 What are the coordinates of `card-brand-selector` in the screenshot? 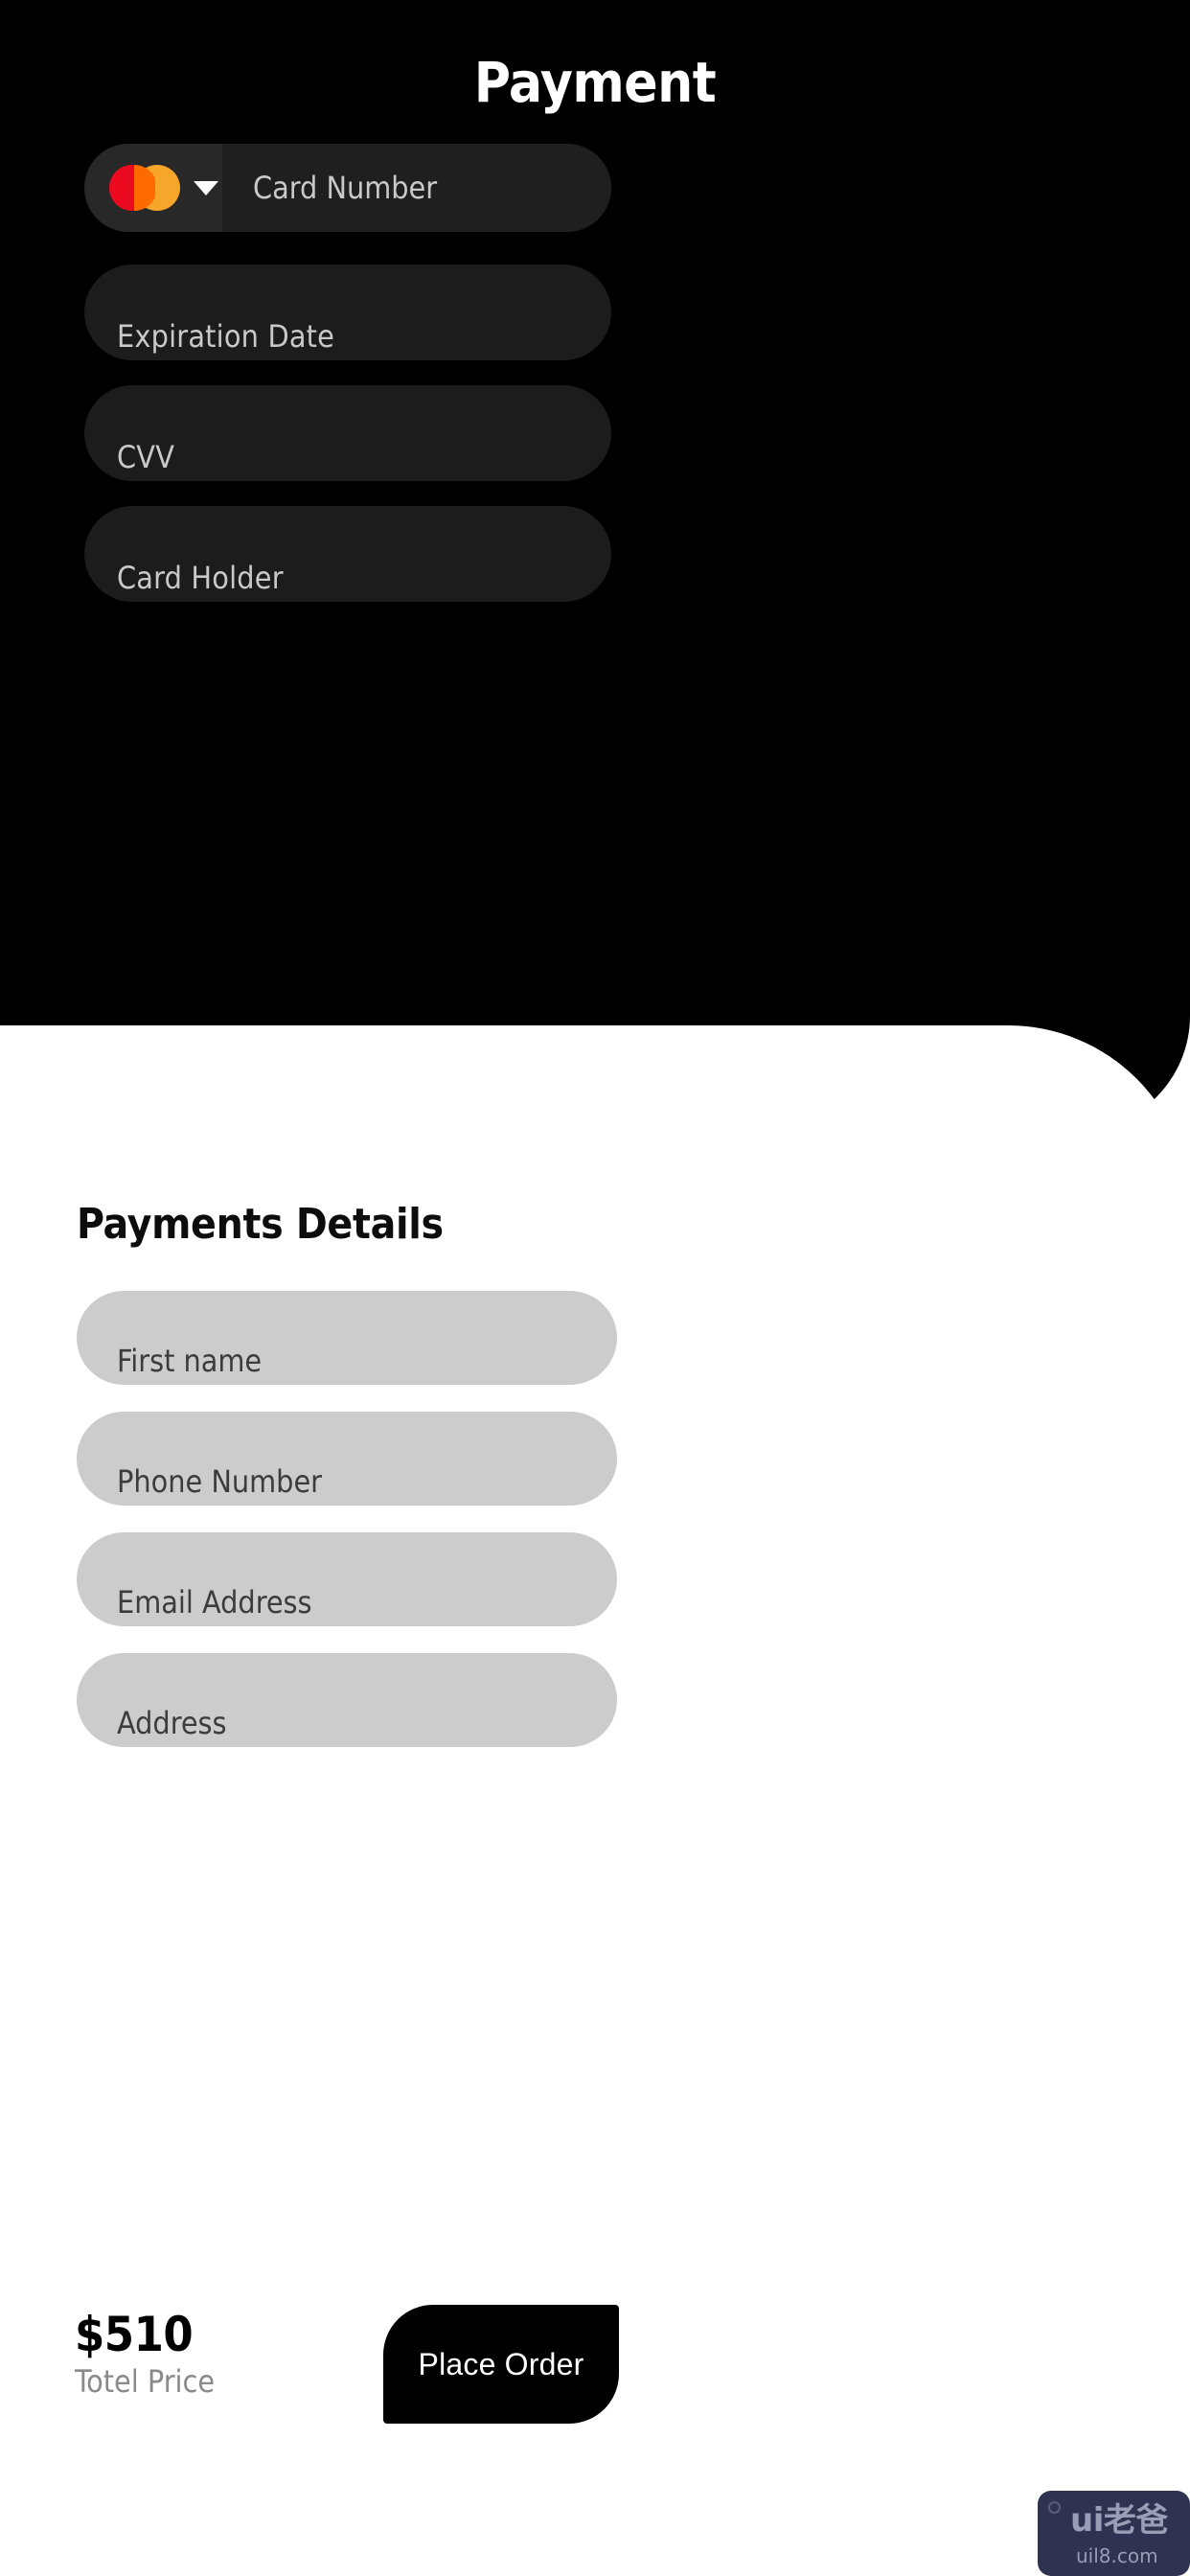 It's located at (153, 188).